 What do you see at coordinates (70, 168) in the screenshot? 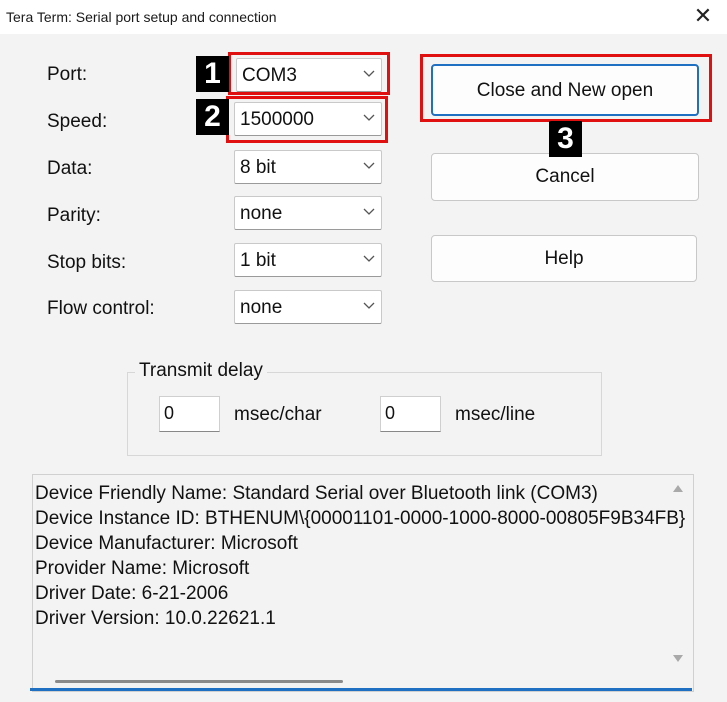
I see `data-label: Data:` at bounding box center [70, 168].